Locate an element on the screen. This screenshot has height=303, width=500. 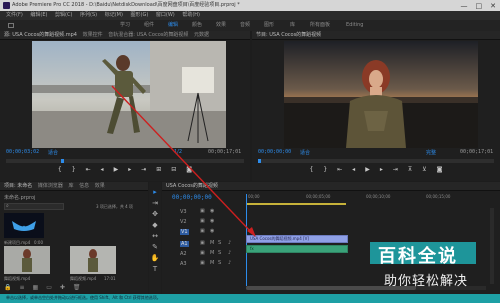
program-current-timecode: 00;00;00;00 is located at coordinates (274, 152).